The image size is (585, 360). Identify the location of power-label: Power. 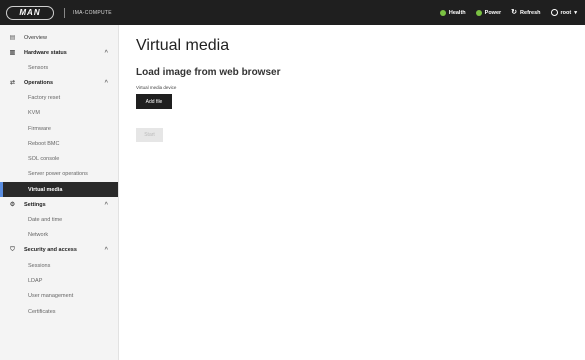
(493, 12).